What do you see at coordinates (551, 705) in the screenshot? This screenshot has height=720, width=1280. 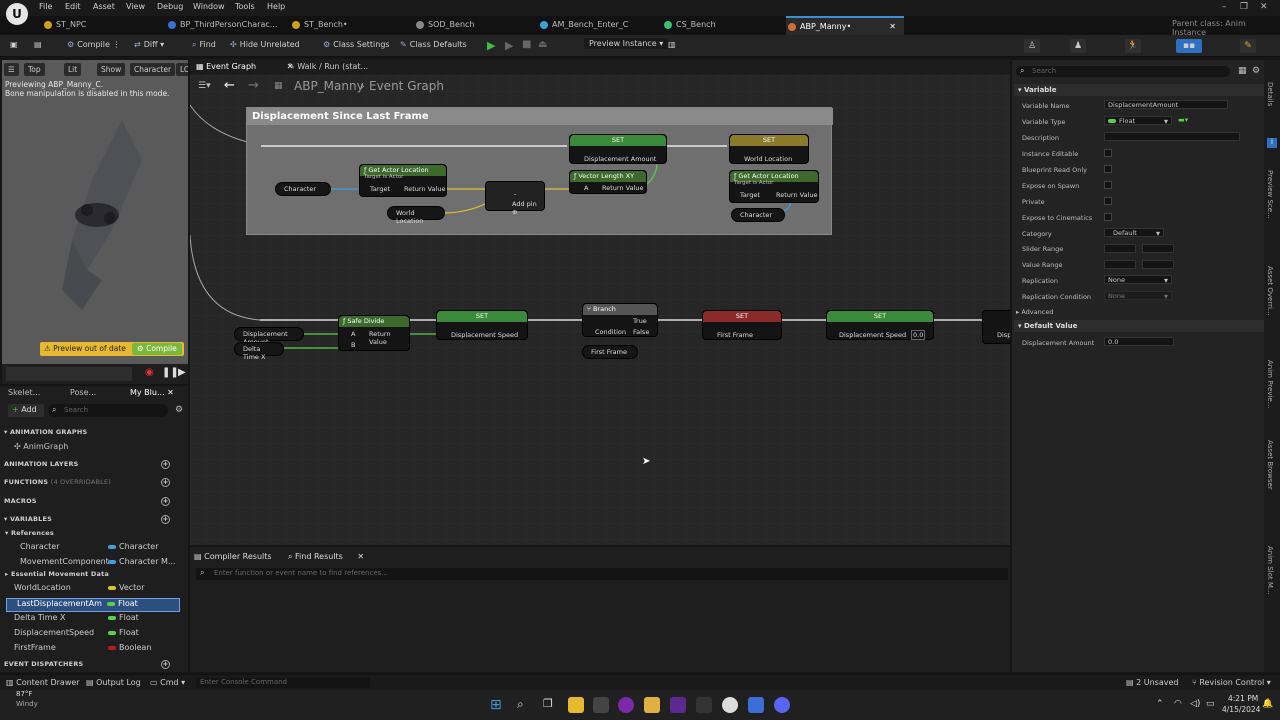 I see `task-view-icon: ❐` at bounding box center [551, 705].